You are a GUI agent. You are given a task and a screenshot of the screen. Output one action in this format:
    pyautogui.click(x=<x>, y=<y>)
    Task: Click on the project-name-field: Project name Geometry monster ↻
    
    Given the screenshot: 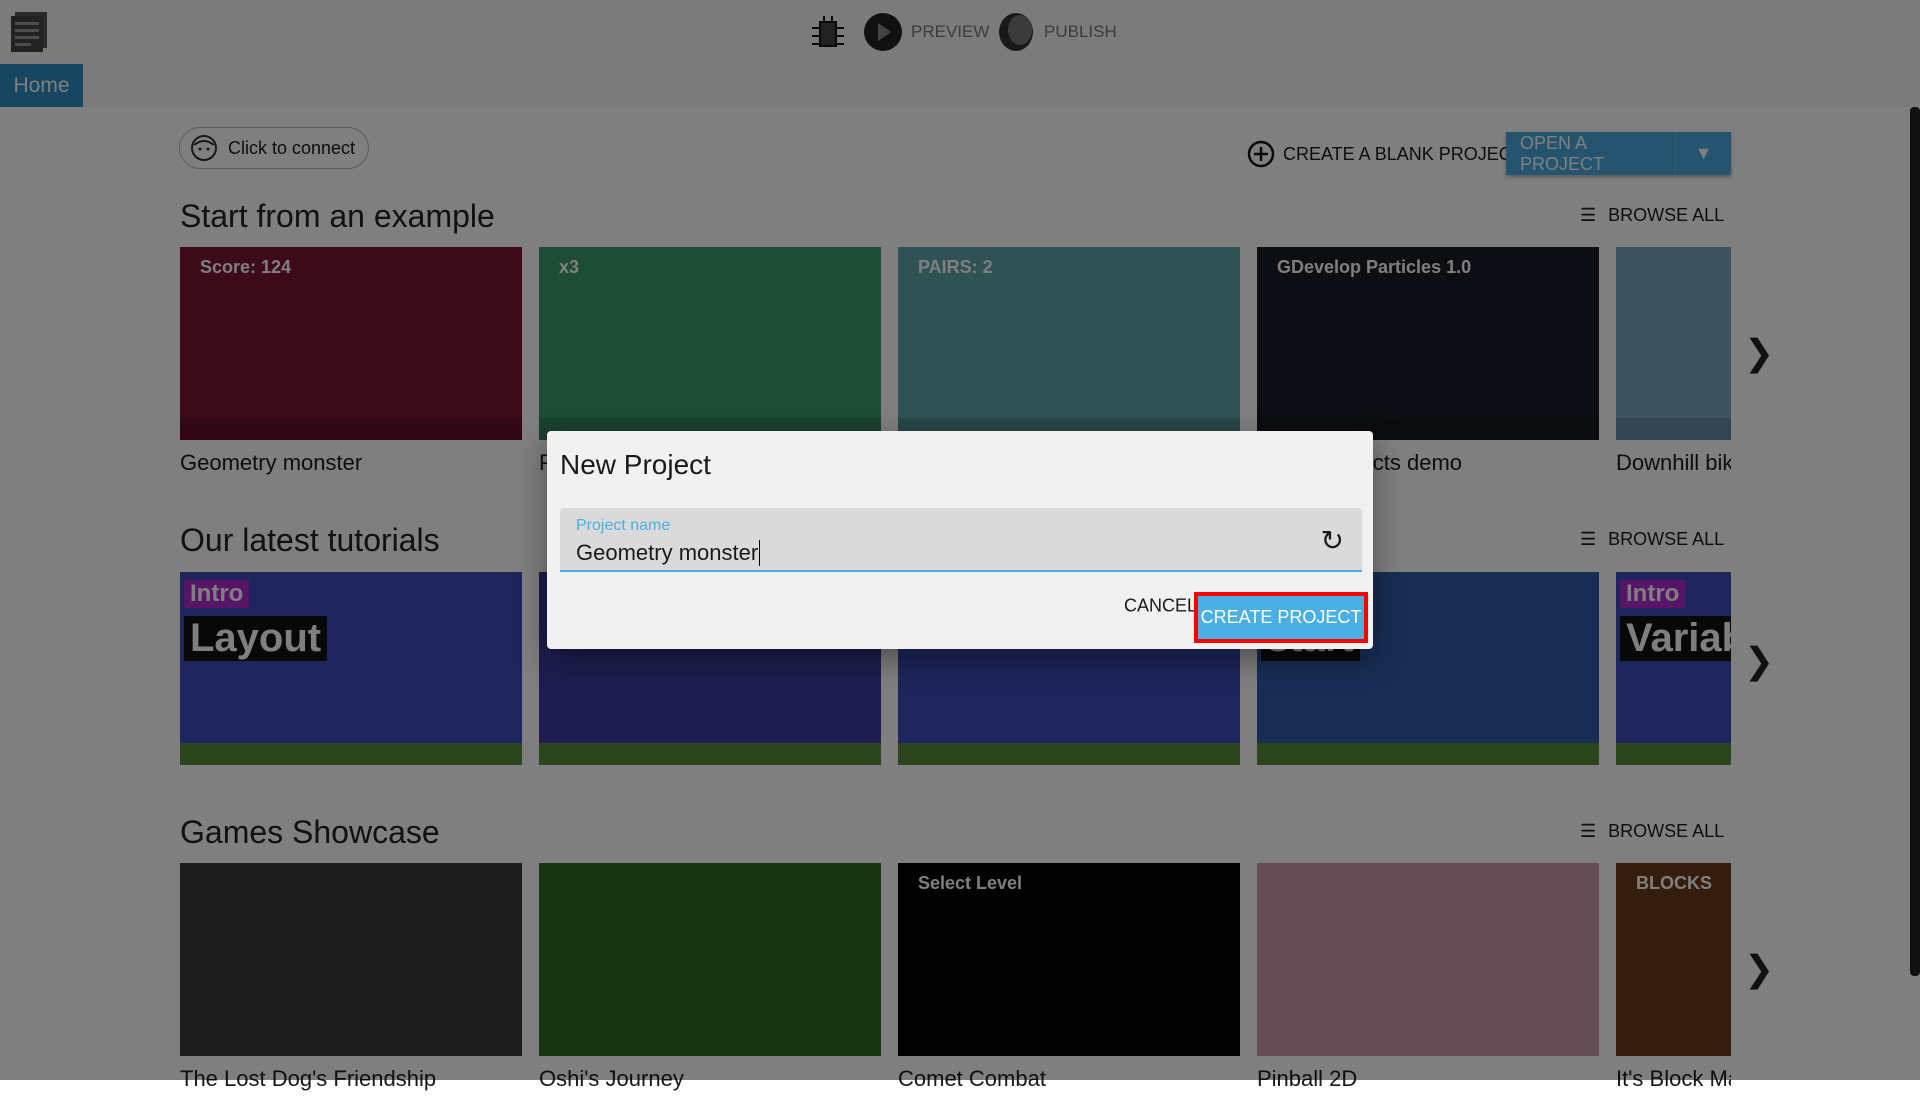 What is the action you would take?
    pyautogui.click(x=961, y=540)
    